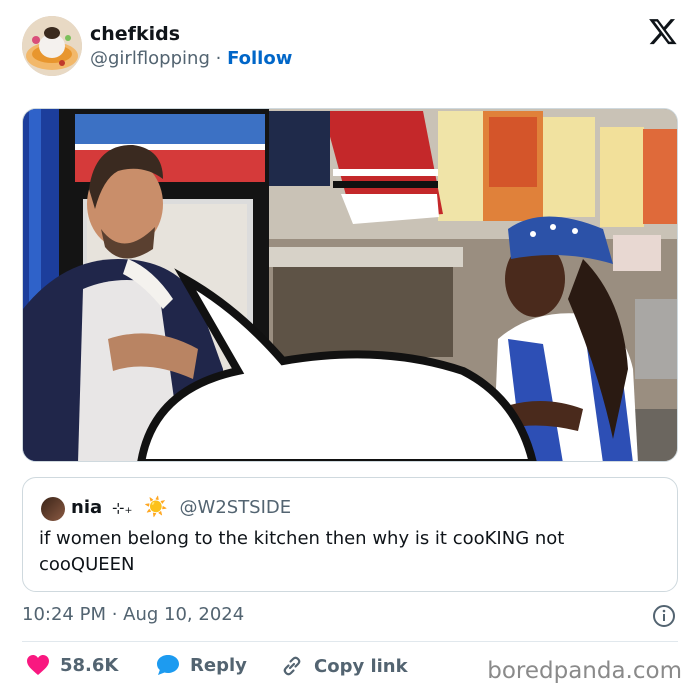  I want to click on like-button: 58.6K, so click(72, 665).